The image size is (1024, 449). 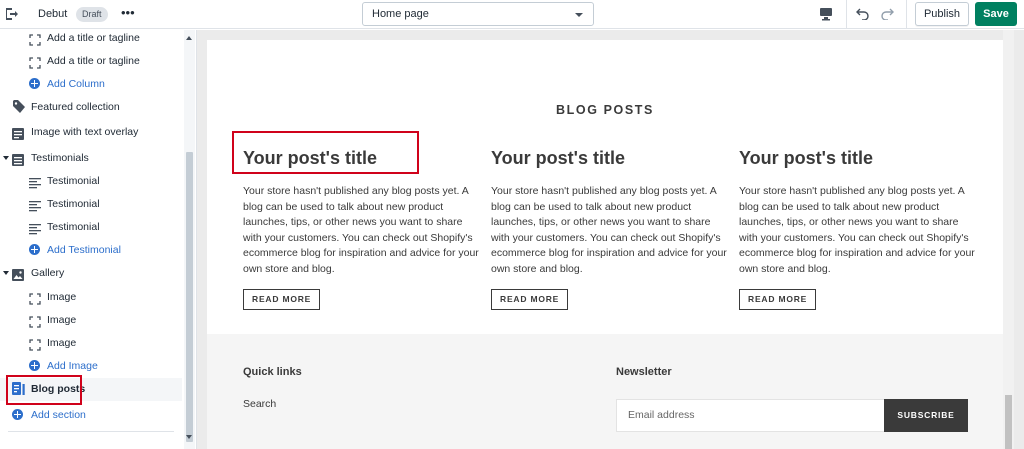 I want to click on publish-button: Publish, so click(x=942, y=14).